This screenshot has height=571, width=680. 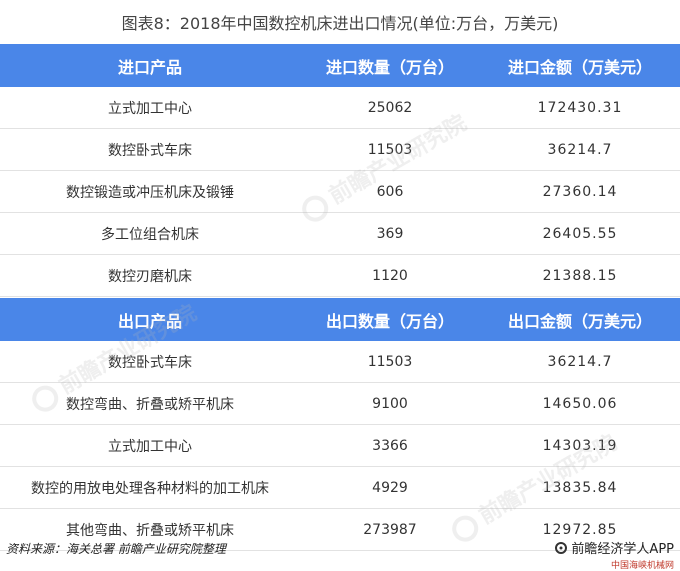 I want to click on import-product-header: 进口产品, so click(x=149, y=67).